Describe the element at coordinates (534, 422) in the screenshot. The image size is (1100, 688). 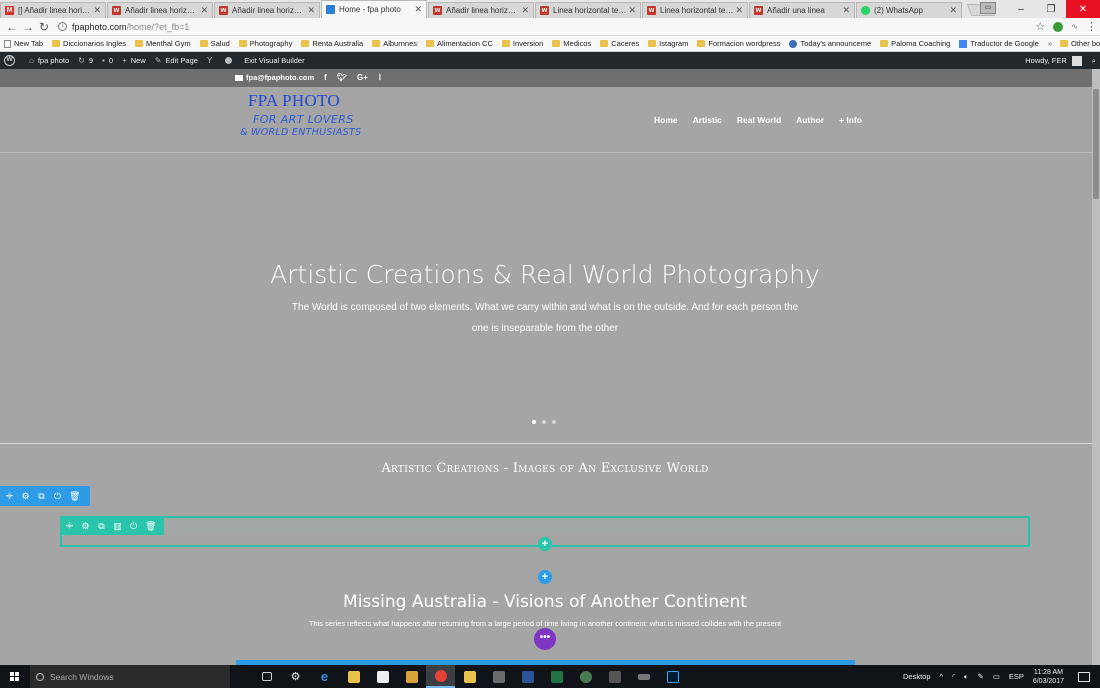
I see `slider-dot` at that location.